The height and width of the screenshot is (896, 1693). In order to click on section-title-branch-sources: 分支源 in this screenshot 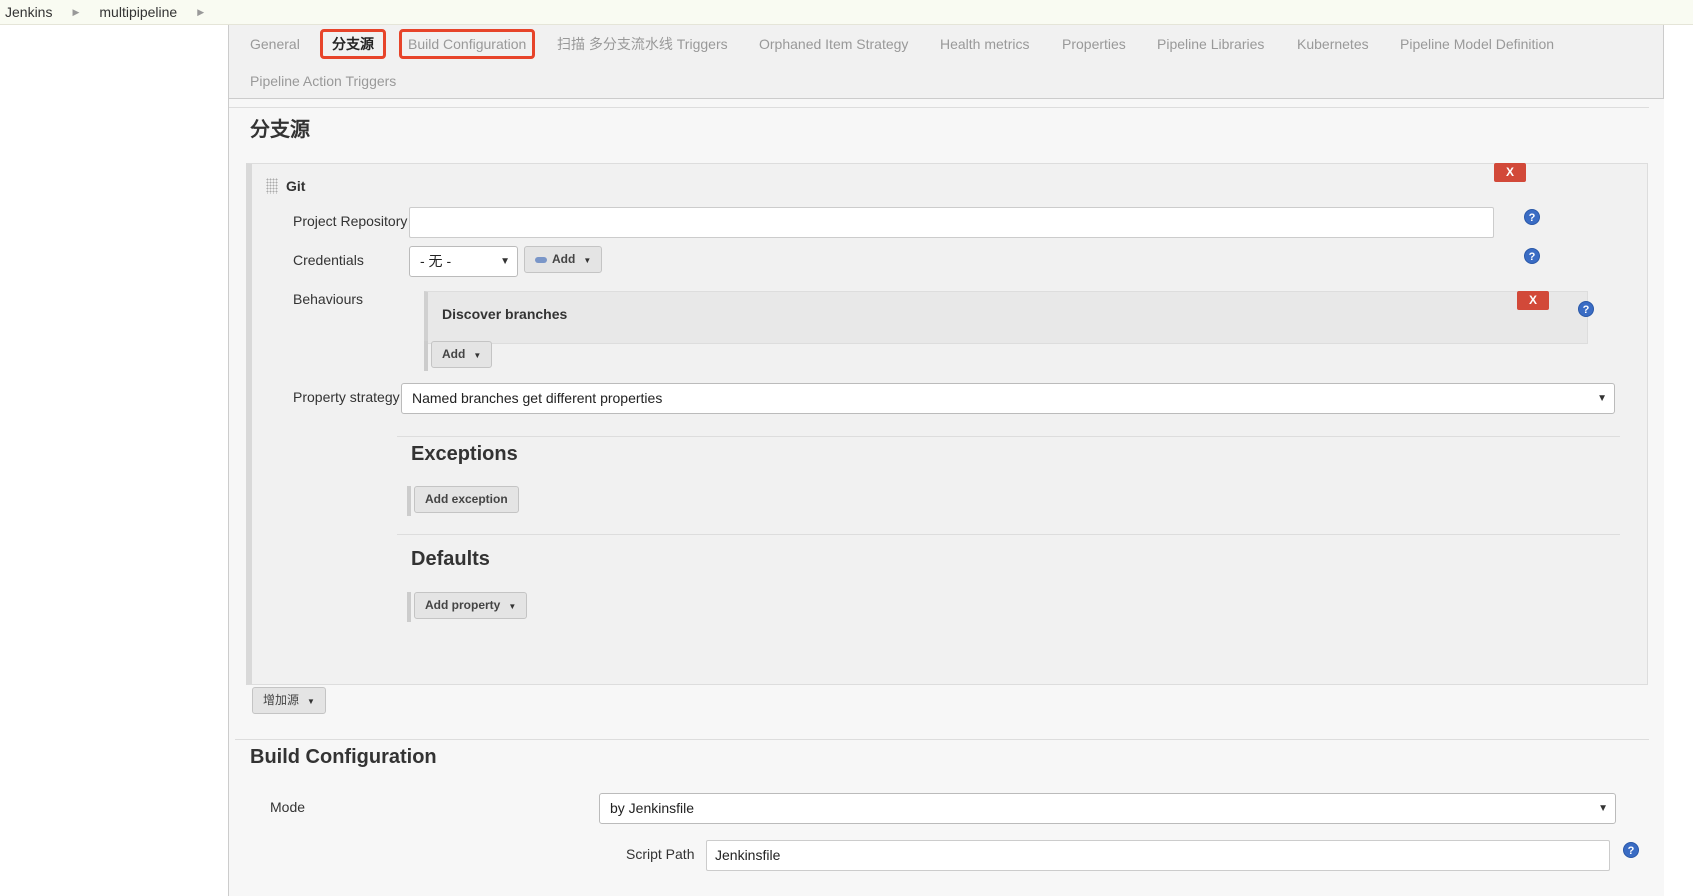, I will do `click(280, 130)`.